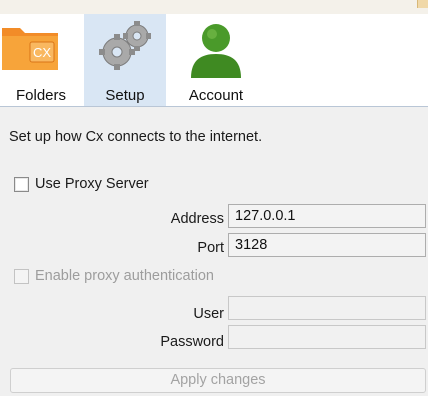  What do you see at coordinates (216, 51) in the screenshot?
I see `user-icon` at bounding box center [216, 51].